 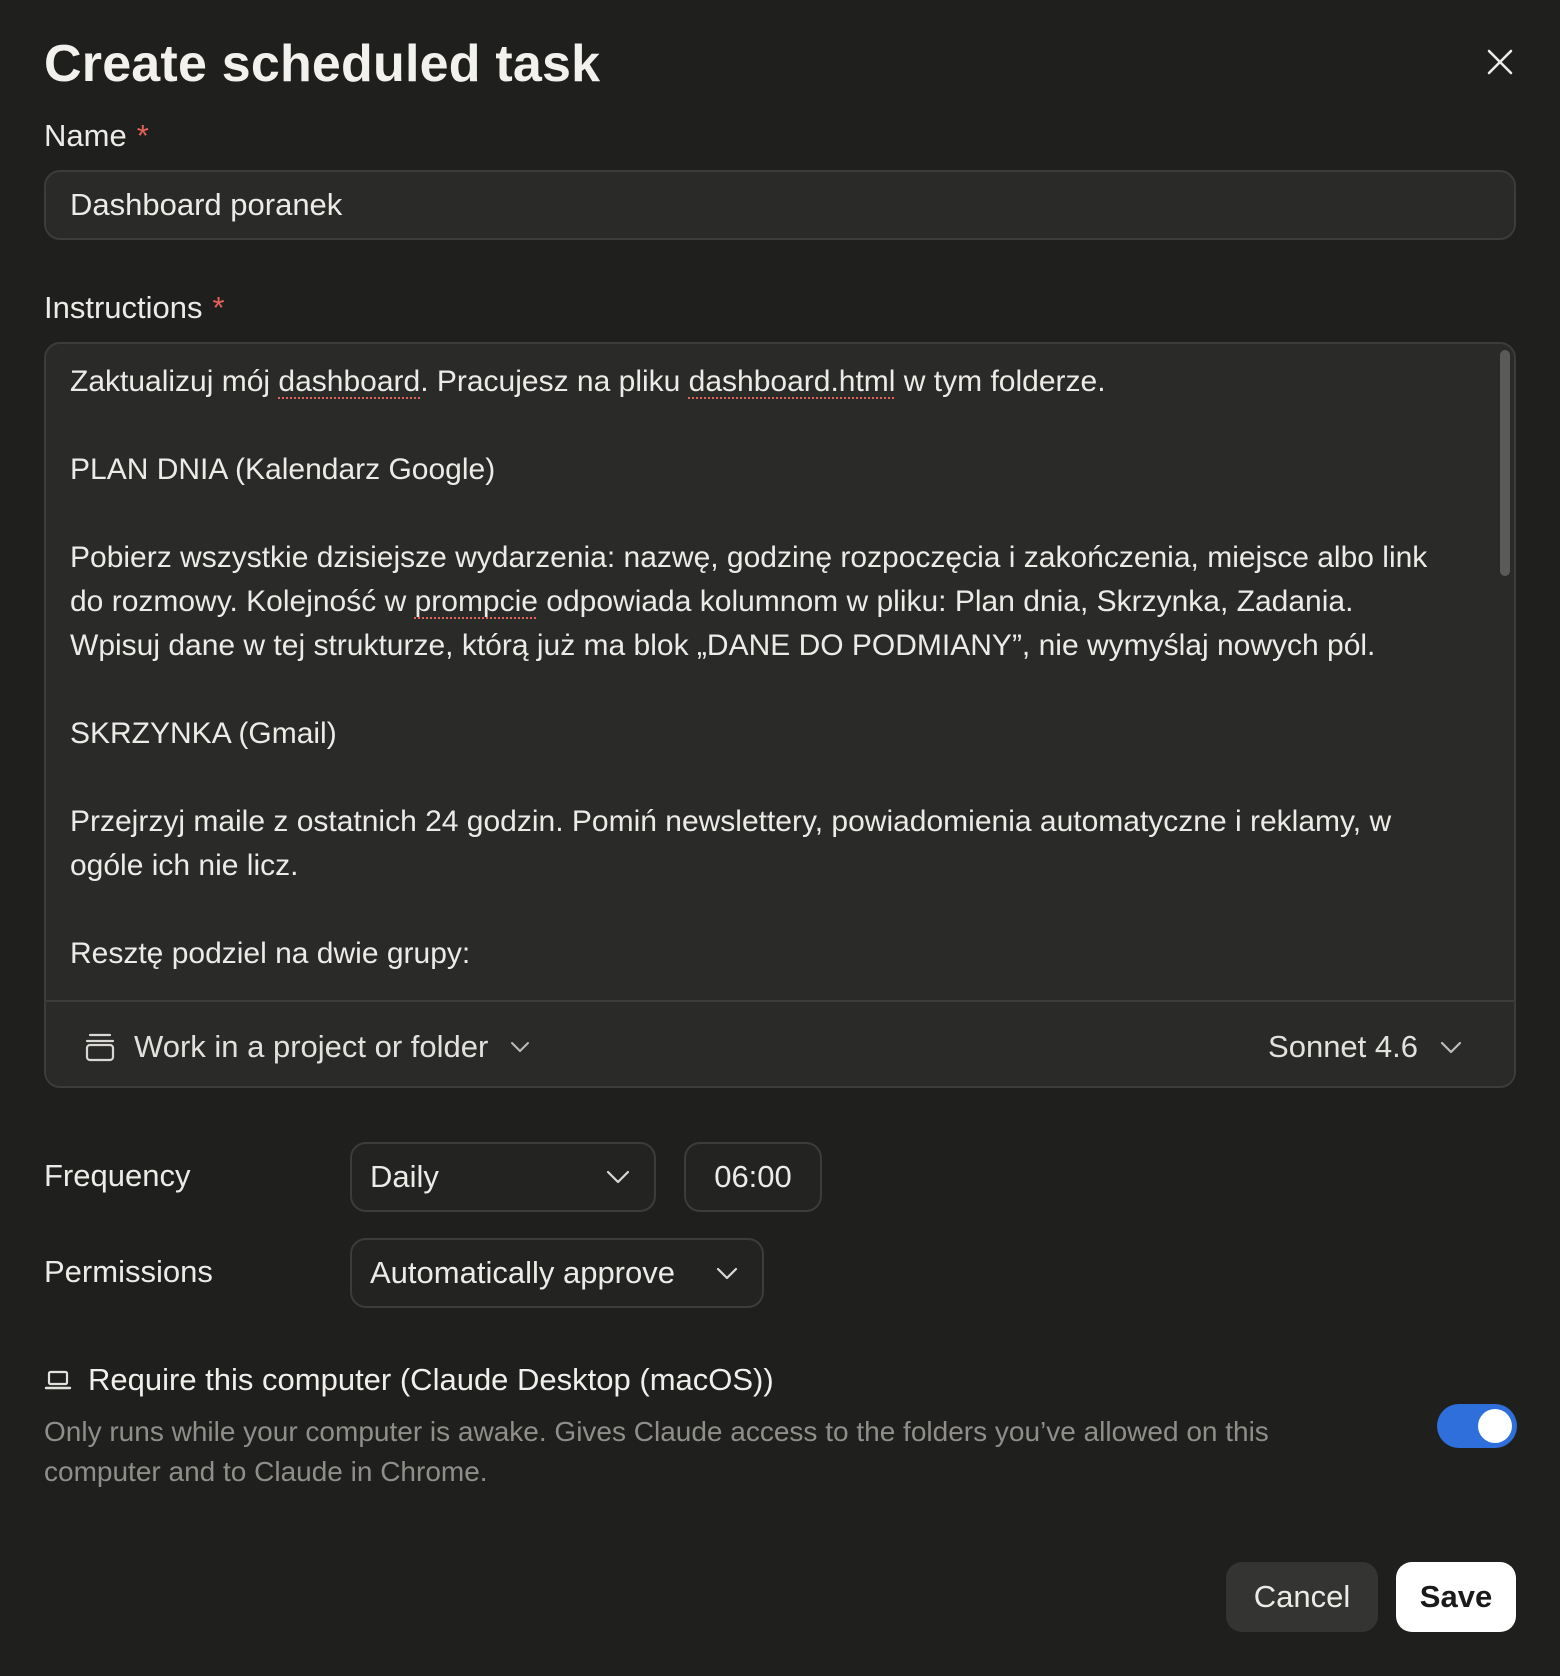 What do you see at coordinates (1505, 463) in the screenshot?
I see `instructions-scrollbar` at bounding box center [1505, 463].